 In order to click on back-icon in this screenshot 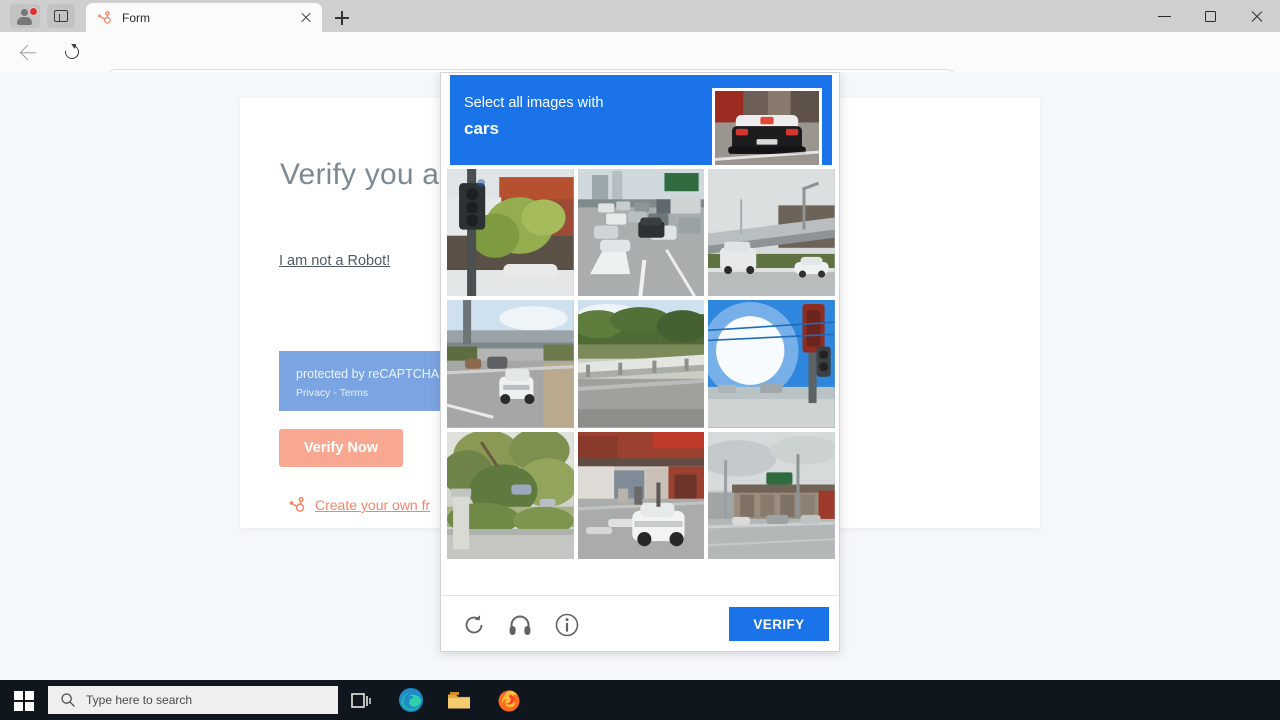, I will do `click(27, 52)`.